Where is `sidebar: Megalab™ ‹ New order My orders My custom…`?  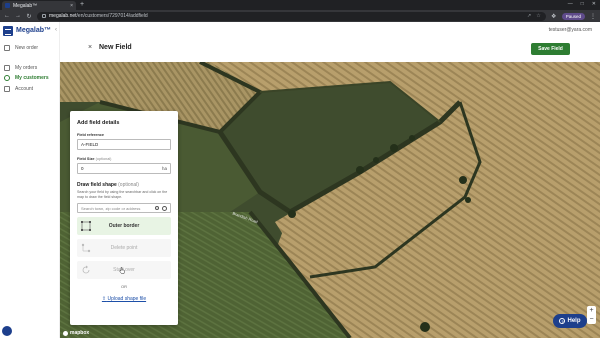
sidebar: Megalab™ ‹ New order My orders My custom… is located at coordinates (30, 180).